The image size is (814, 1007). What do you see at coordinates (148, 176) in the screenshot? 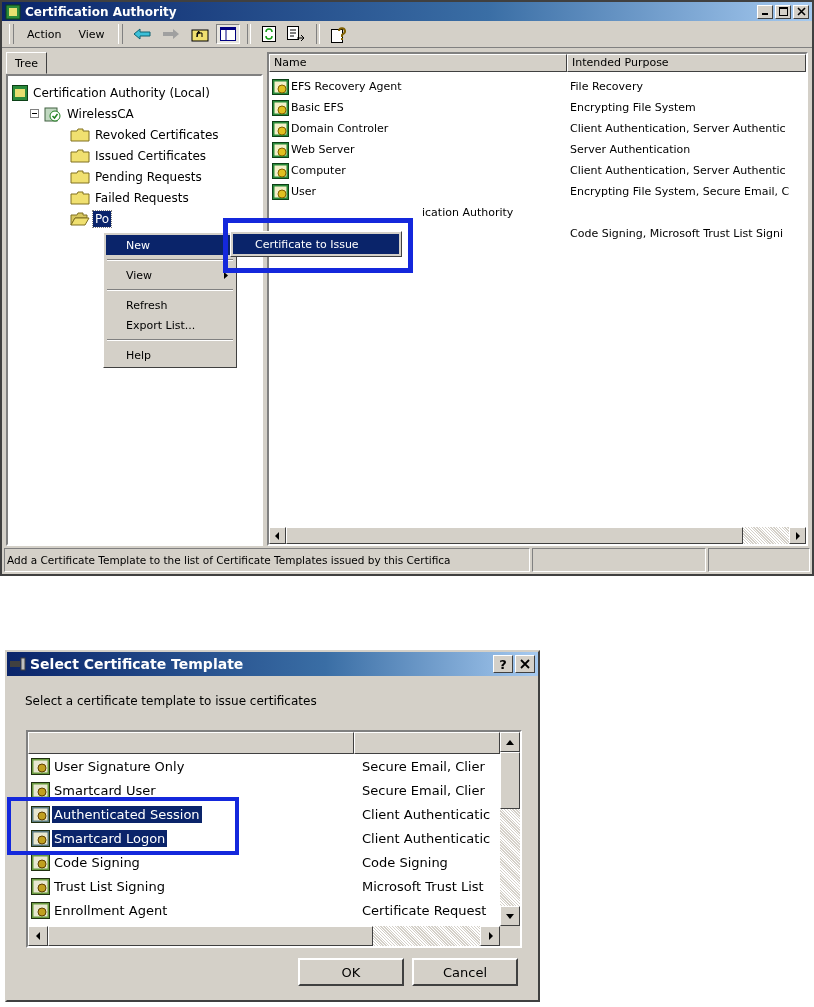
I see `tree-item: Pending Requests` at bounding box center [148, 176].